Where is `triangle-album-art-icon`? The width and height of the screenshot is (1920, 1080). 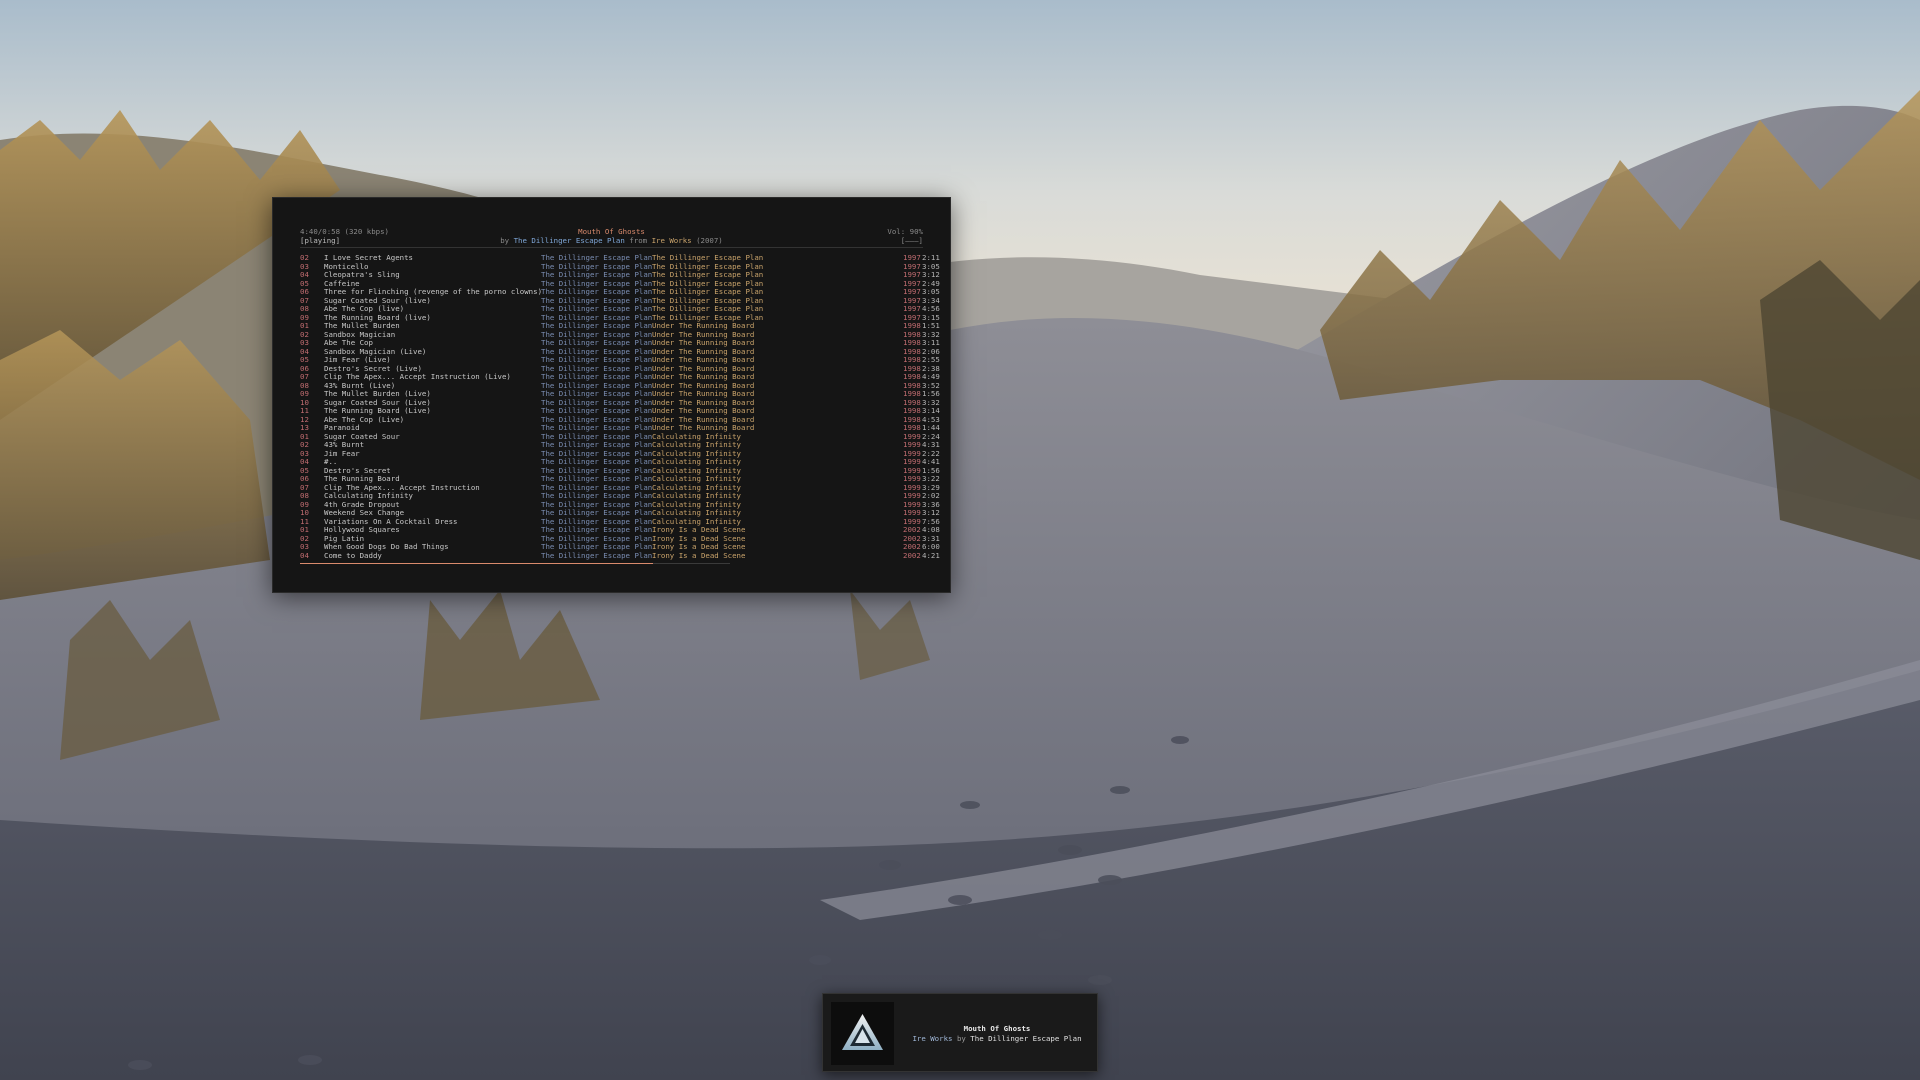 triangle-album-art-icon is located at coordinates (862, 1033).